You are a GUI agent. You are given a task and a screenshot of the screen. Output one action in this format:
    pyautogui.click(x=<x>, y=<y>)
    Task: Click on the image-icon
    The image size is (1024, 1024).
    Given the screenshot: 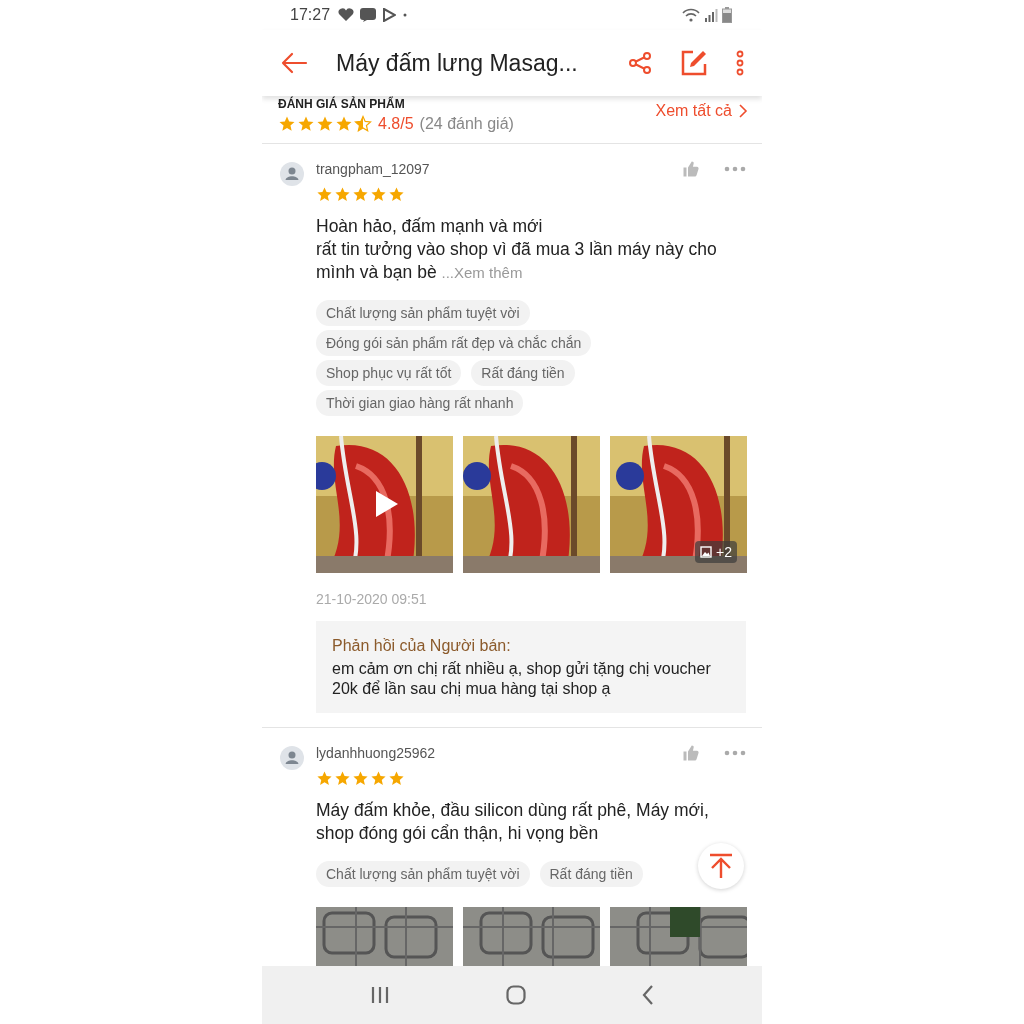 What is the action you would take?
    pyautogui.click(x=706, y=552)
    